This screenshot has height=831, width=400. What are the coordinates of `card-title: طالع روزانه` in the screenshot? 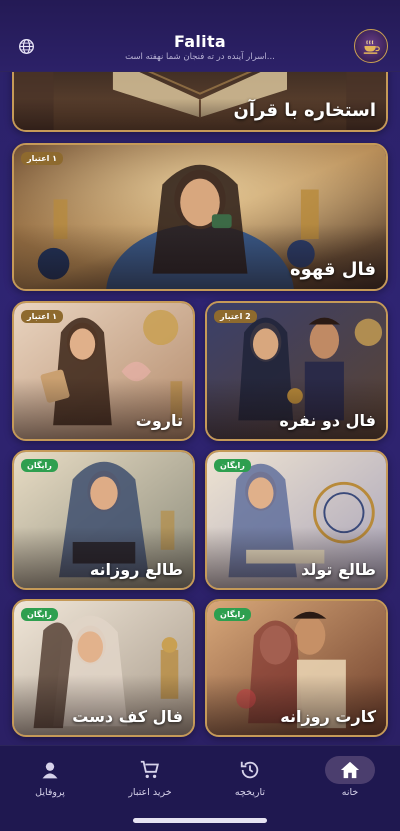 It's located at (136, 569).